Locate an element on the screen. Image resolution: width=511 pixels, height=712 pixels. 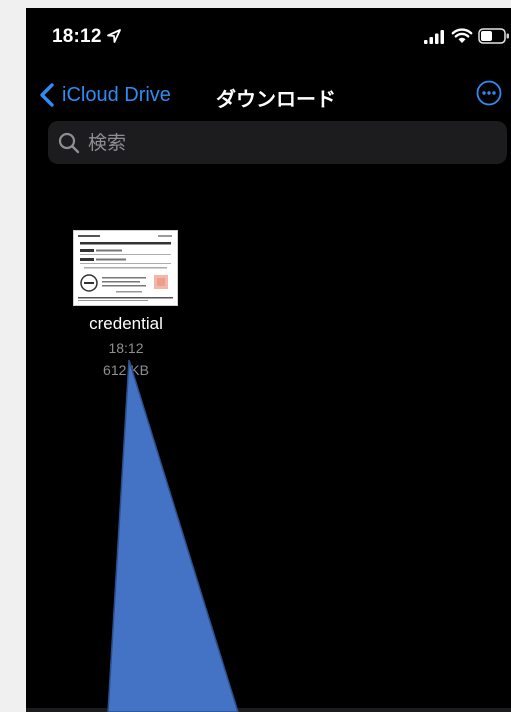
wifi-icon is located at coordinates (462, 35).